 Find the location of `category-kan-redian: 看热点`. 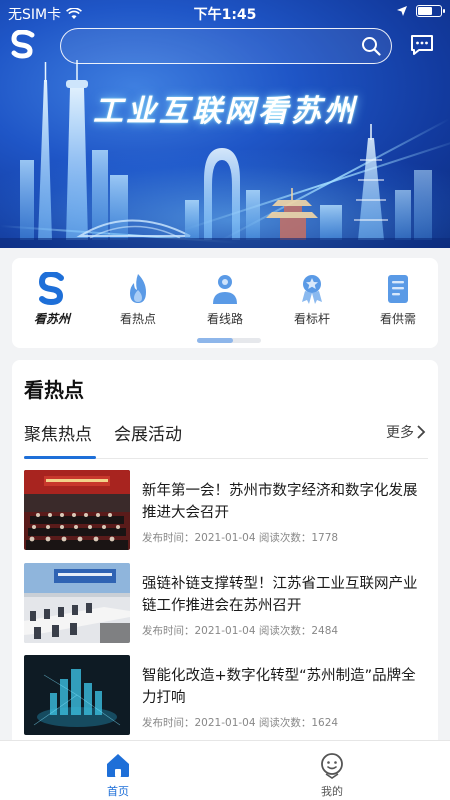

category-kan-redian: 看热点 is located at coordinates (138, 299).